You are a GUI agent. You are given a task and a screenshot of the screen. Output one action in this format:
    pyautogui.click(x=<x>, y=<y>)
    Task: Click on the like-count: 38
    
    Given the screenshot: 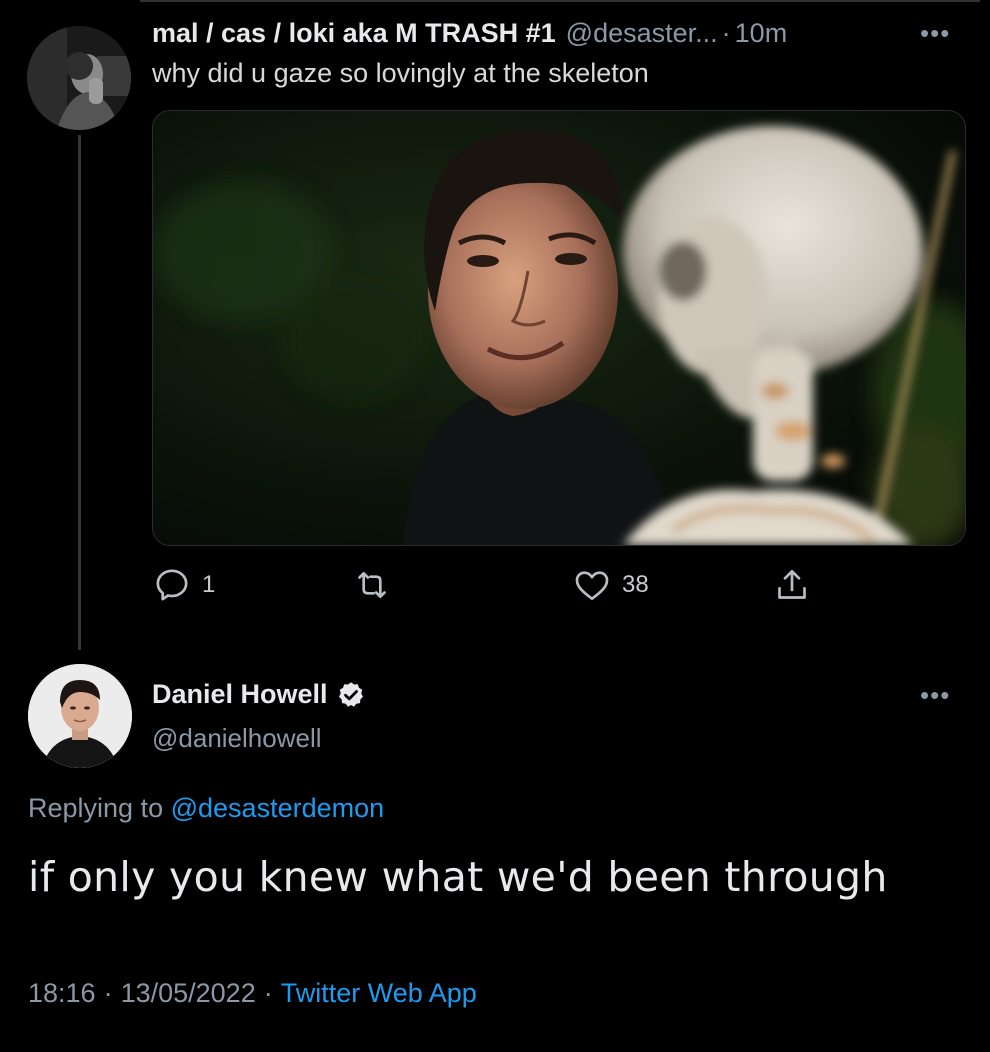 What is the action you would take?
    pyautogui.click(x=635, y=584)
    